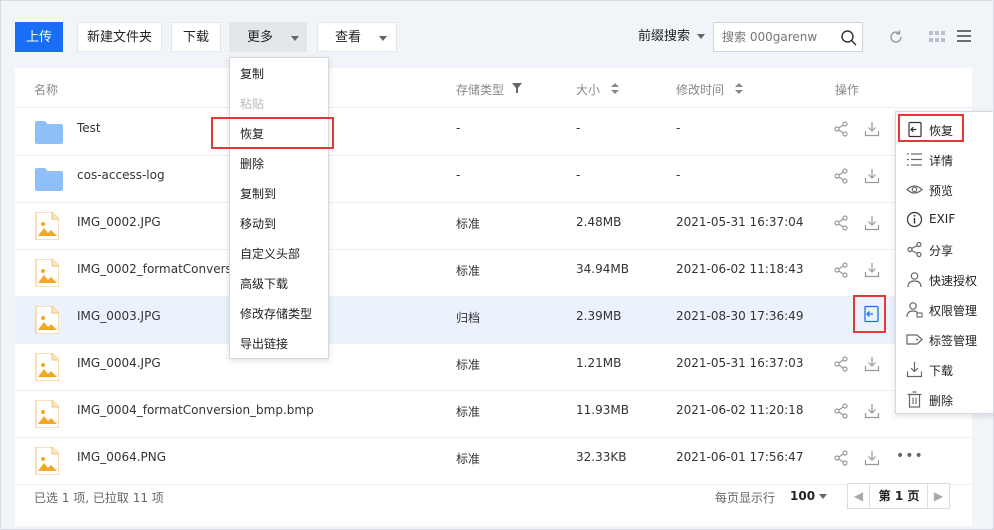 This screenshot has width=994, height=530. What do you see at coordinates (195, 410) in the screenshot?
I see `file-name: IMG_0004_formatConversion_bmp.bmp` at bounding box center [195, 410].